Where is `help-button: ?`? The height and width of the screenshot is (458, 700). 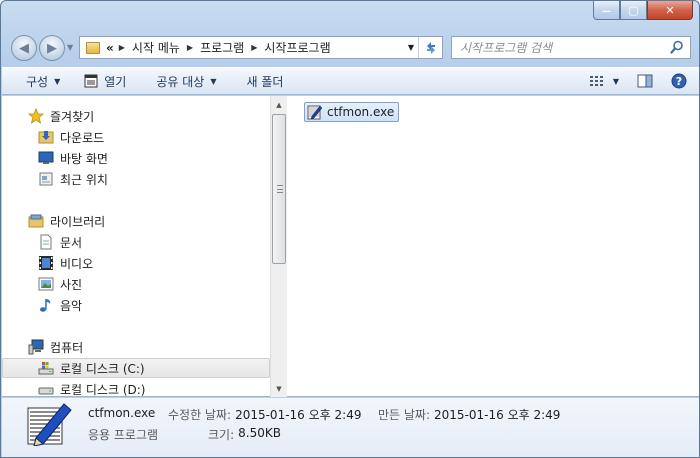 help-button: ? is located at coordinates (681, 81).